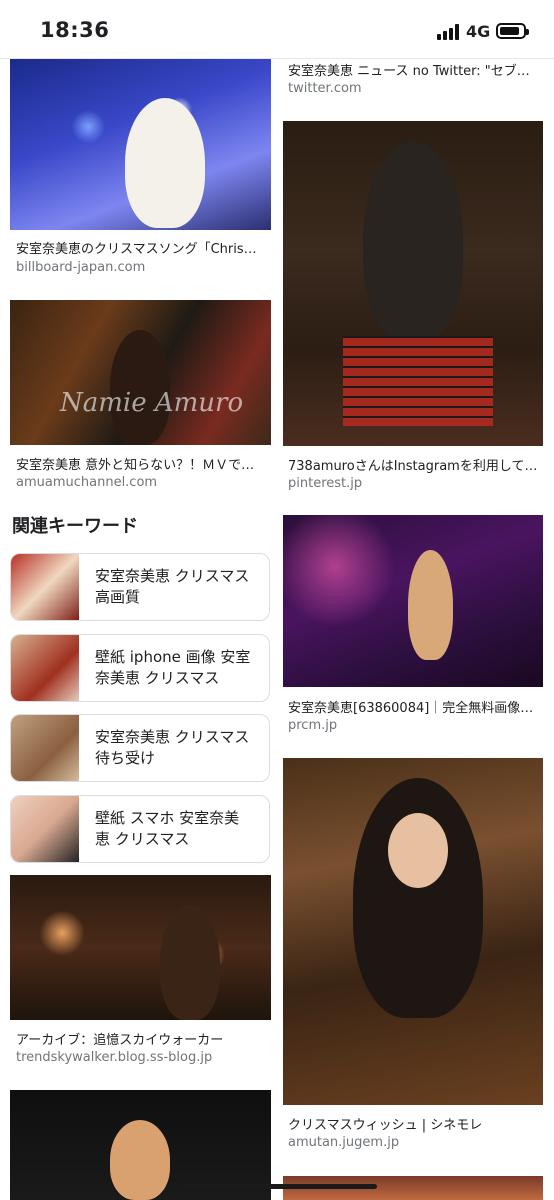  Describe the element at coordinates (157, 678) in the screenshot. I see `keyword-line: 奈美恵 クリスマス` at that location.